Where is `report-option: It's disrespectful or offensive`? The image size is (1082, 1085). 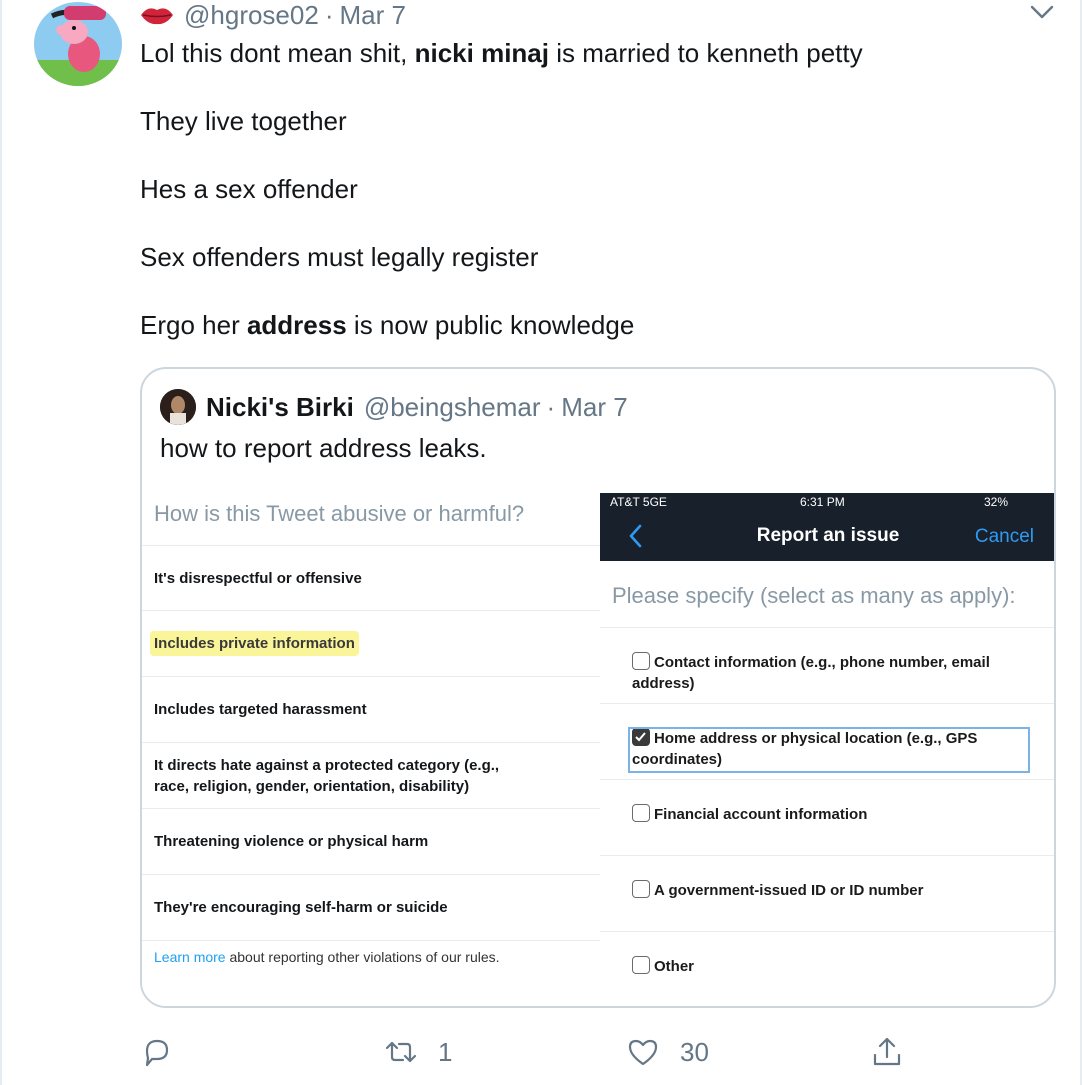 report-option: It's disrespectful or offensive is located at coordinates (371, 577).